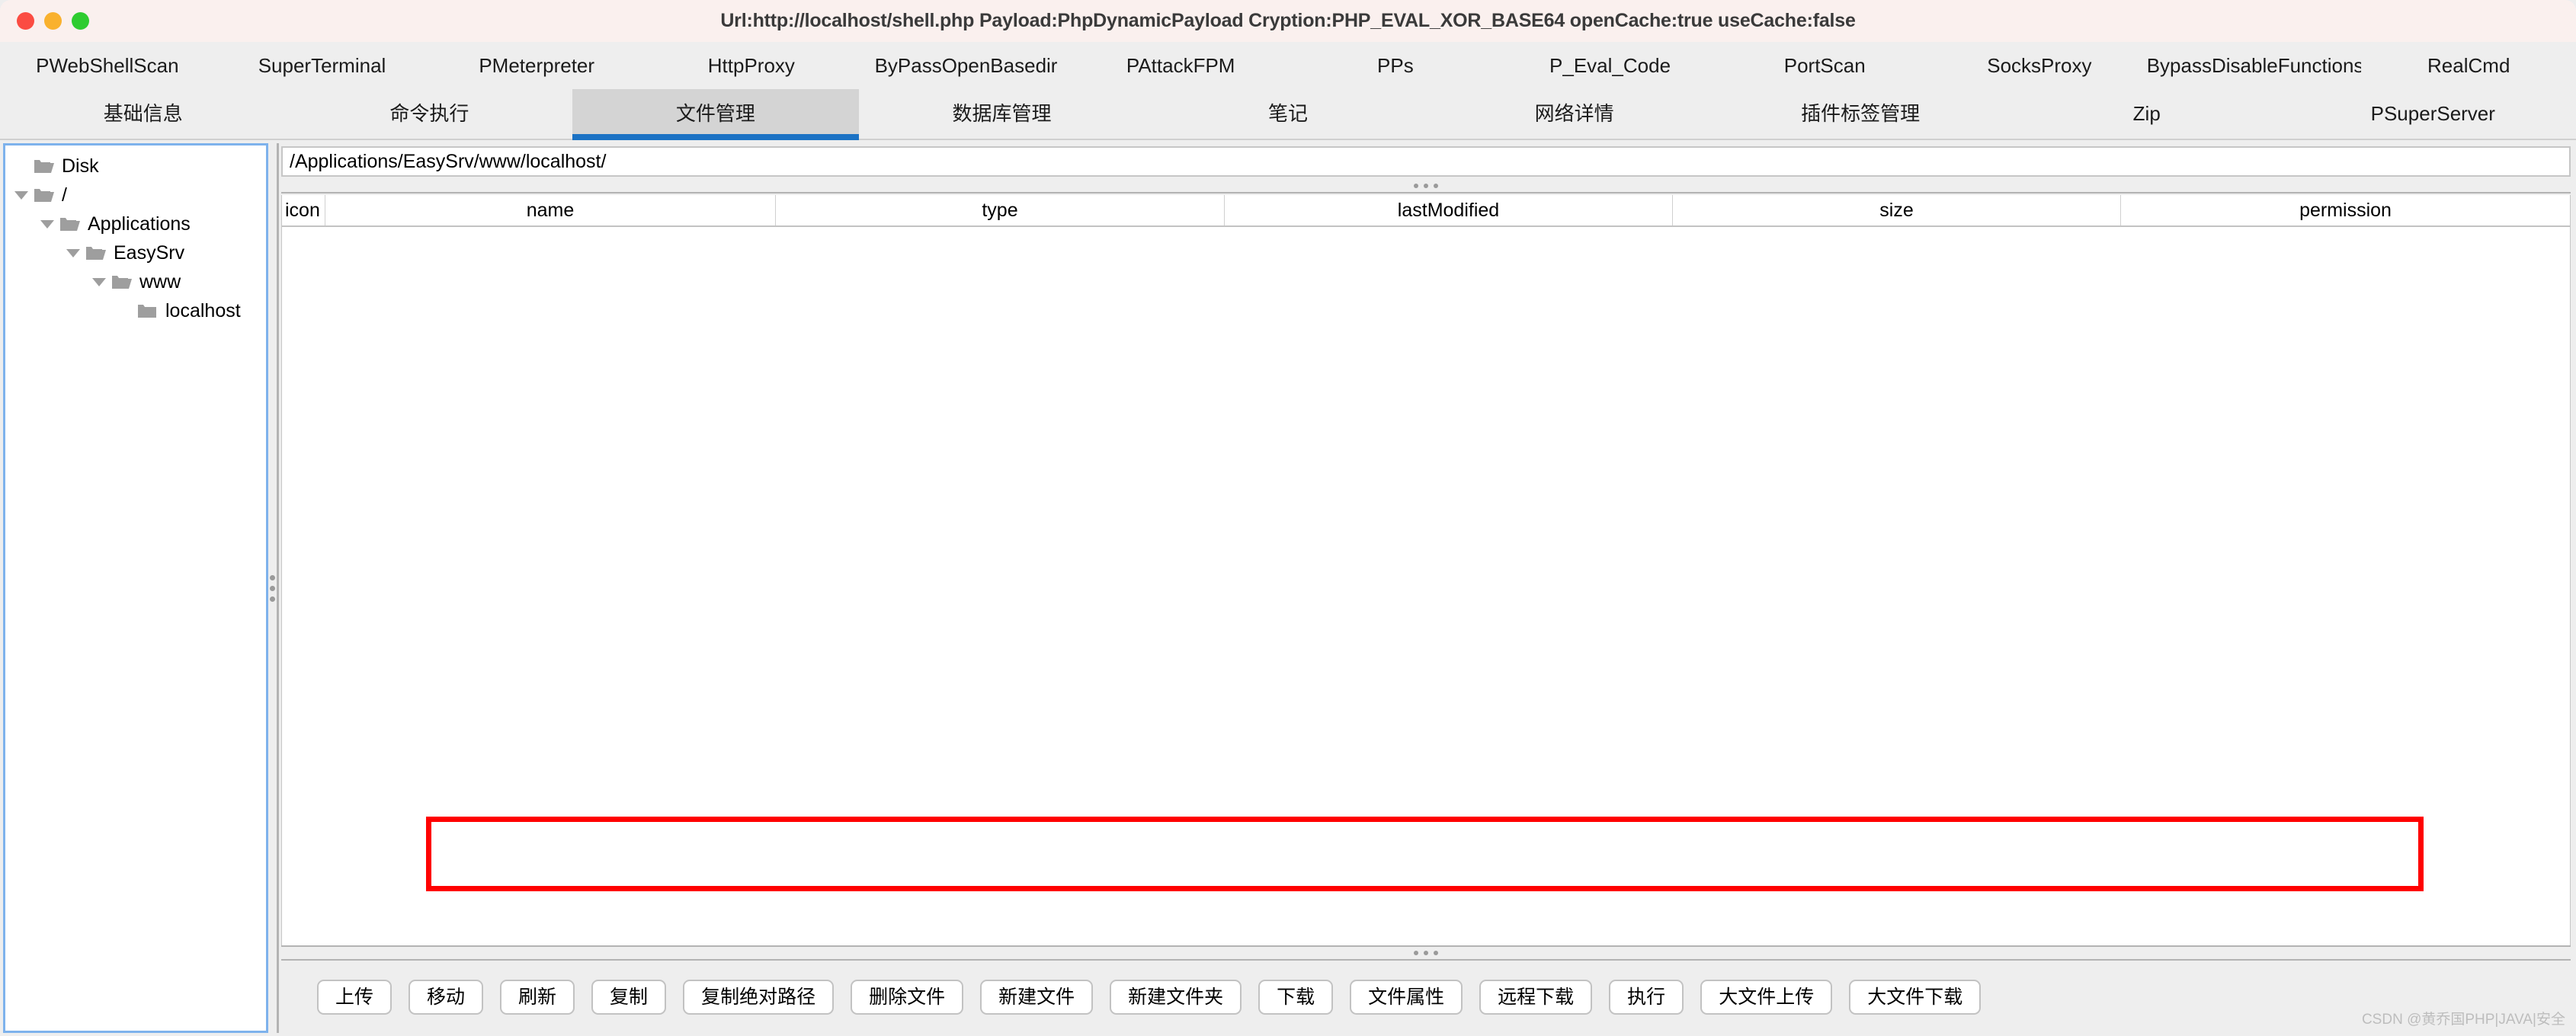 This screenshot has height=1036, width=2576. I want to click on tab-pps: PPs, so click(1395, 65).